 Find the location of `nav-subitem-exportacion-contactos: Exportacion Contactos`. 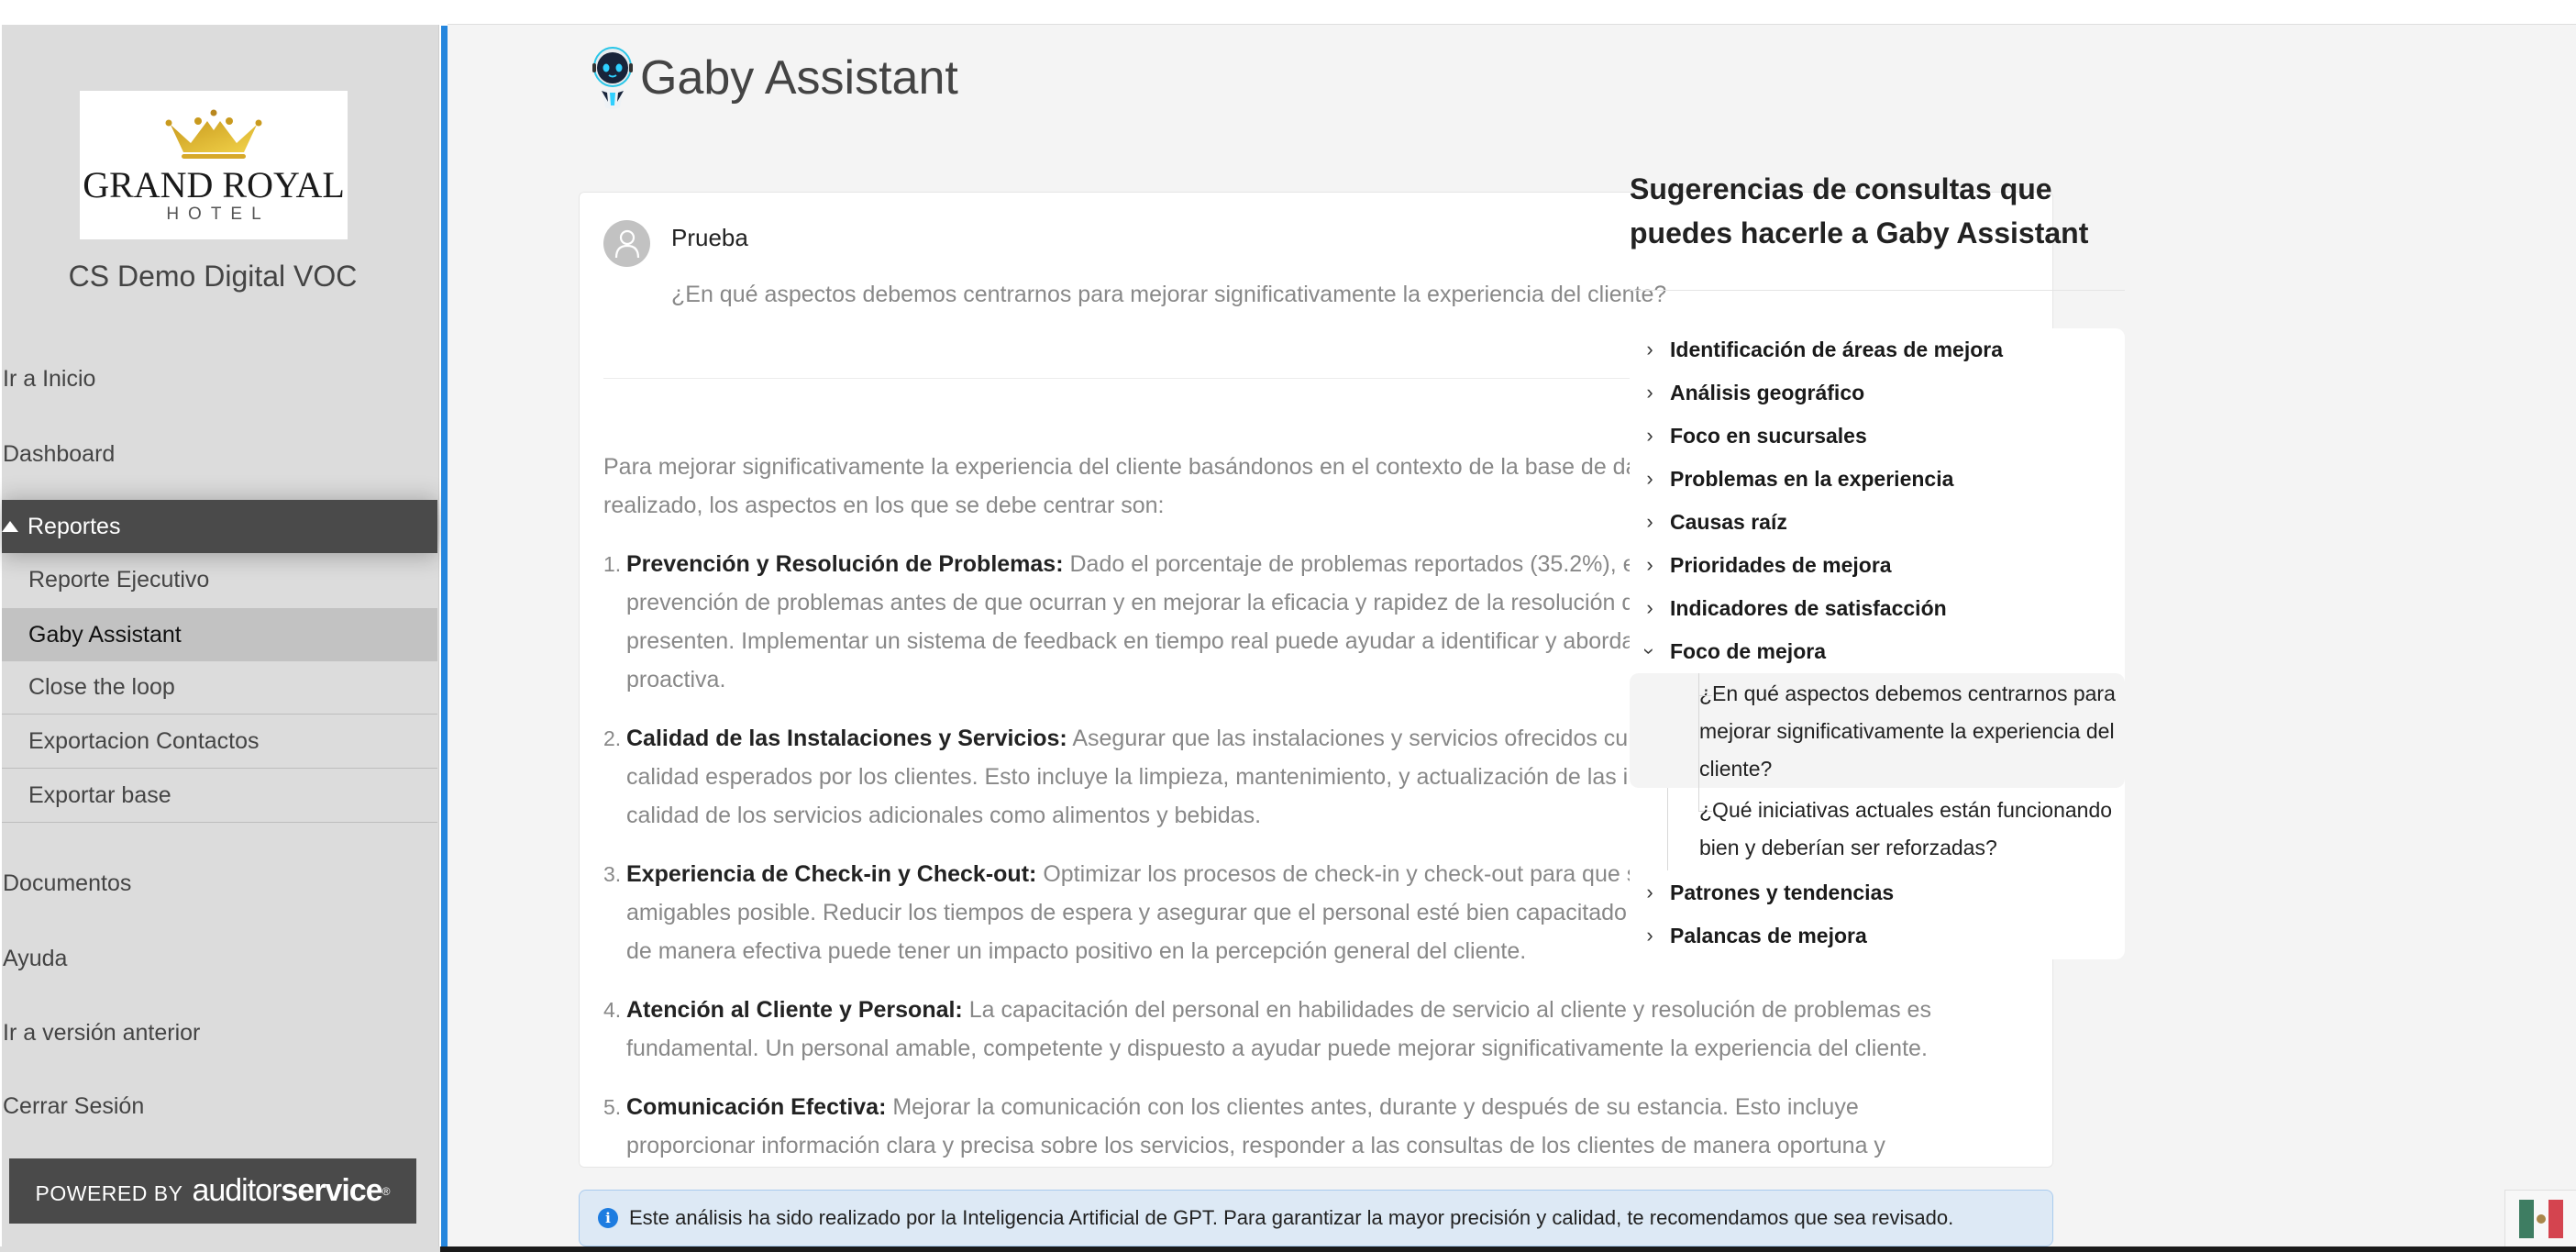

nav-subitem-exportacion-contactos: Exportacion Contactos is located at coordinates (219, 742).